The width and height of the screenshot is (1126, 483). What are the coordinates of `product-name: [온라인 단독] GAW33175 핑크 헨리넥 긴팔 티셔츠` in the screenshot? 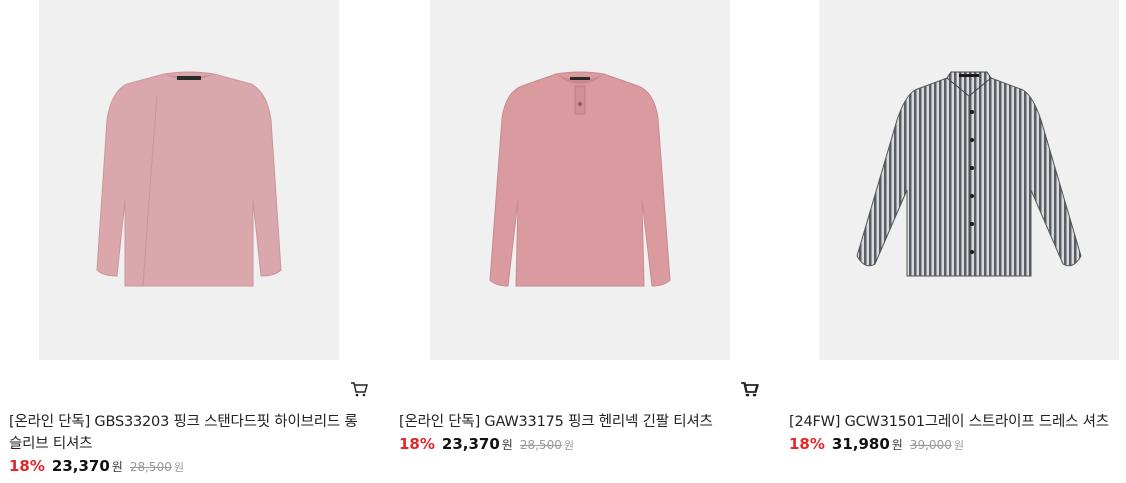 It's located at (576, 422).